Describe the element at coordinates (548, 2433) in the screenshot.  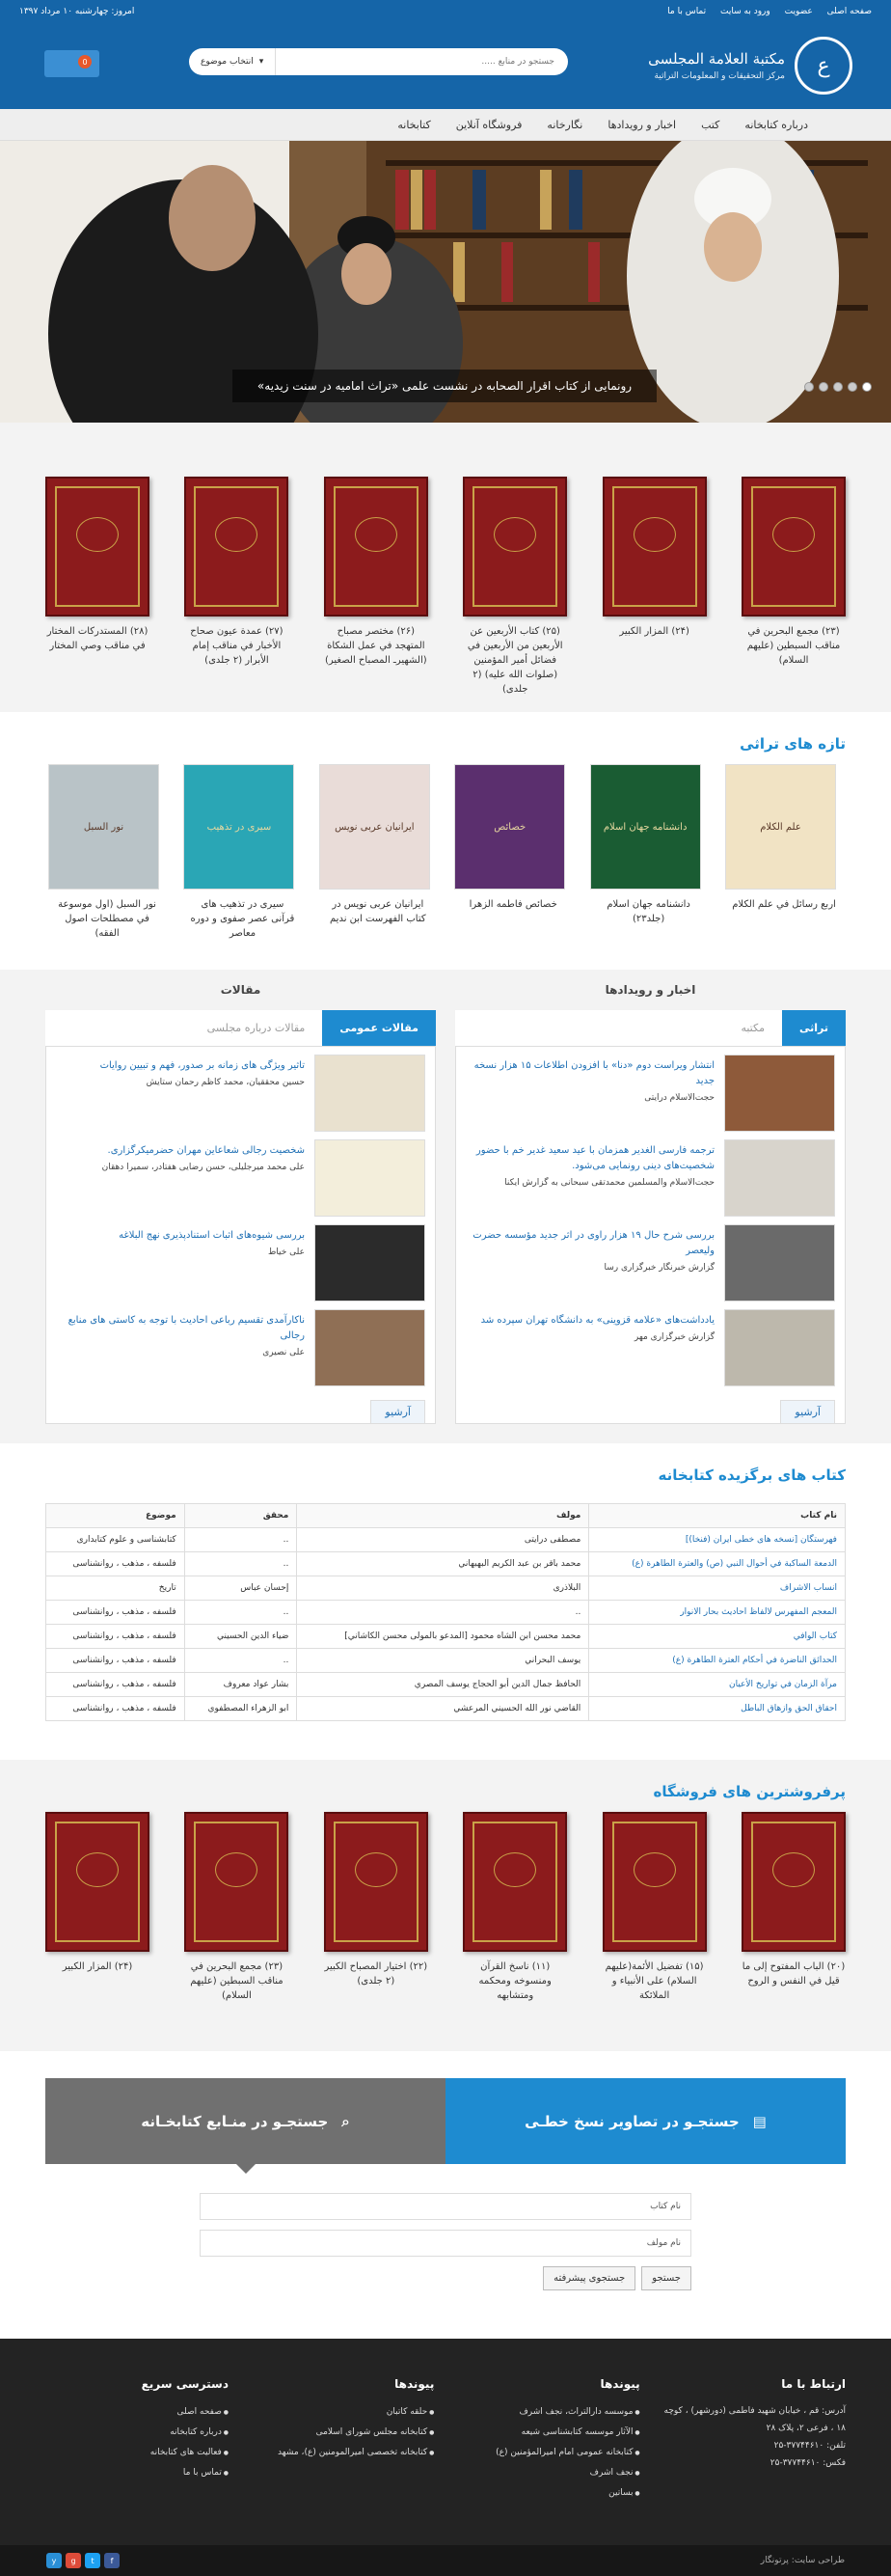
I see `footer-link: الآثار موسسه کتابشناسی شیعه` at that location.